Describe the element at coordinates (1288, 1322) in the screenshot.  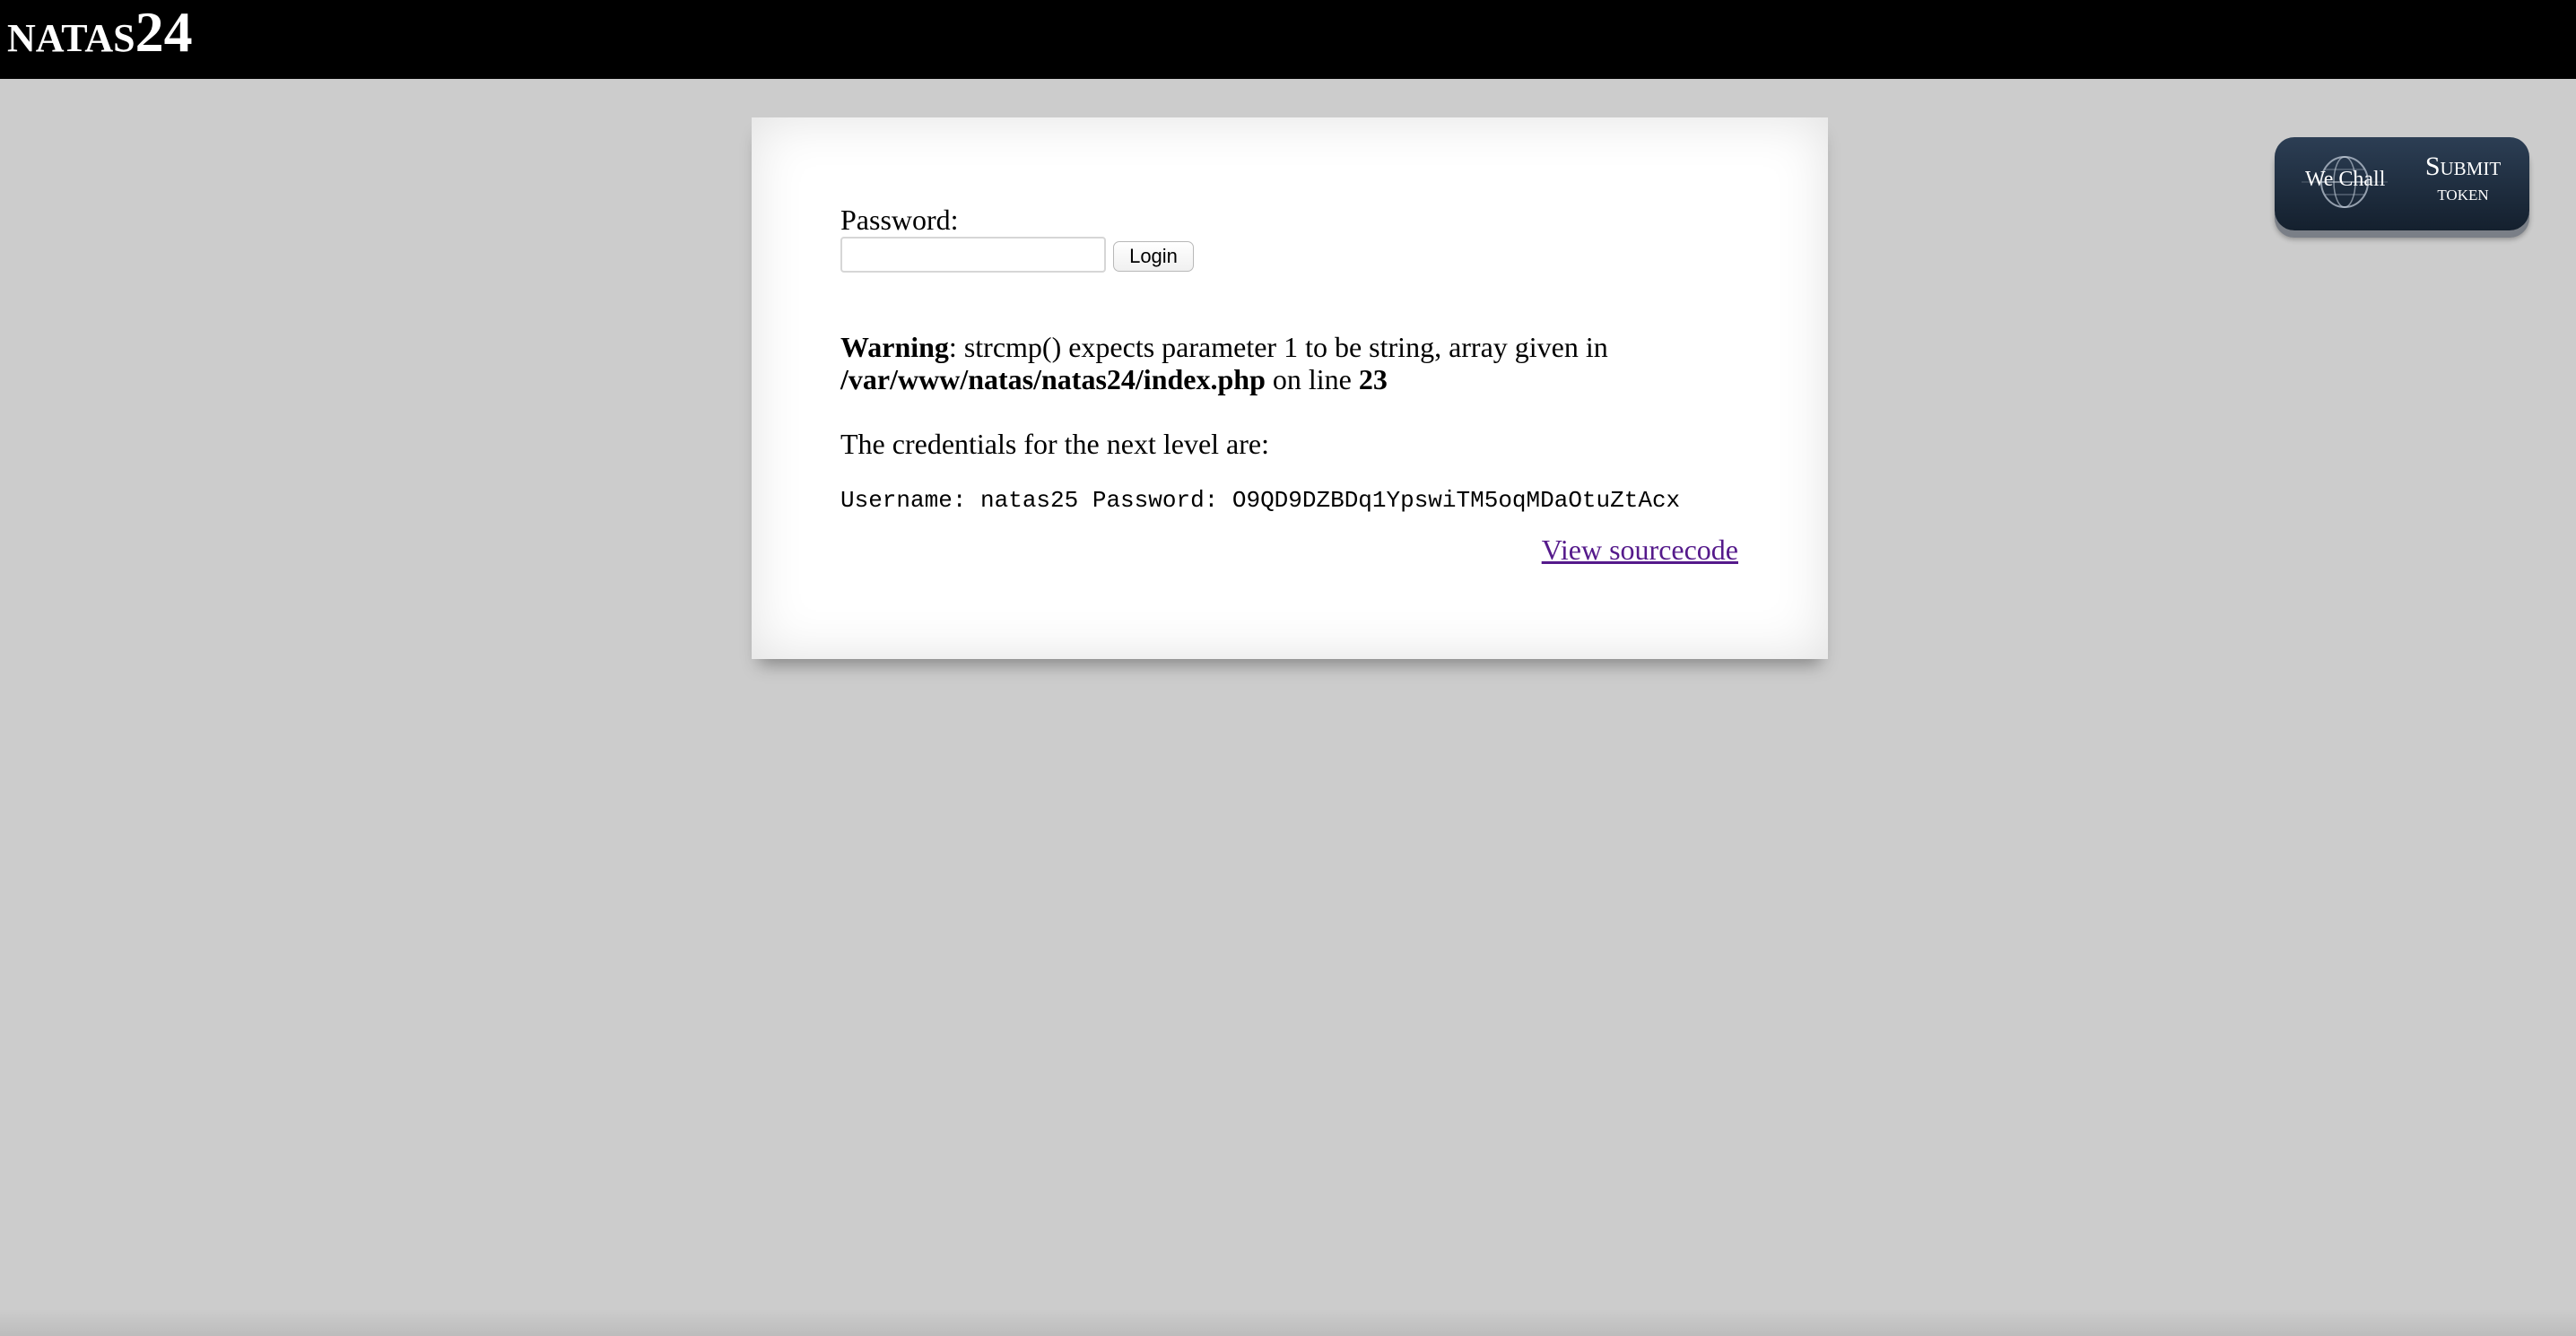
I see `bottom-edge-shadow` at that location.